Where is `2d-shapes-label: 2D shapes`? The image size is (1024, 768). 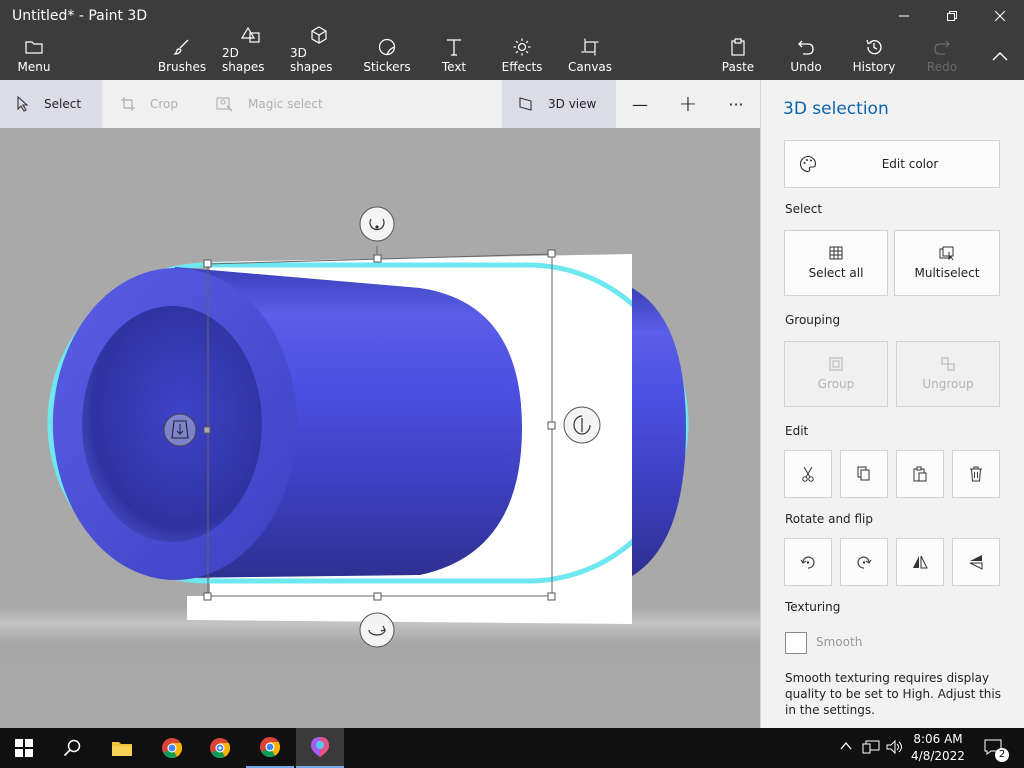 2d-shapes-label: 2D shapes is located at coordinates (243, 60).